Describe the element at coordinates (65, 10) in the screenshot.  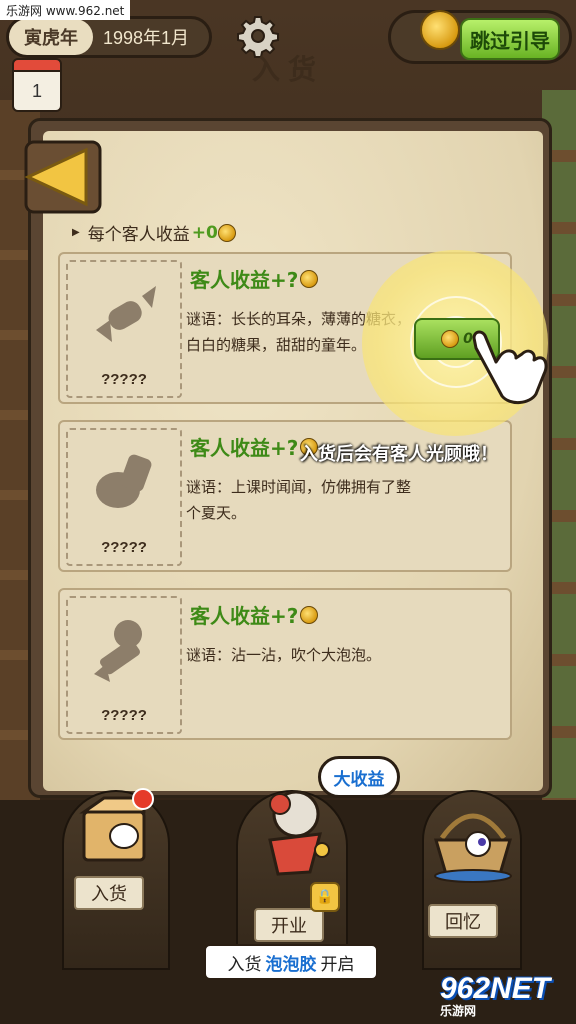
I see `watermark-top: 乐游网 www.962.net` at that location.